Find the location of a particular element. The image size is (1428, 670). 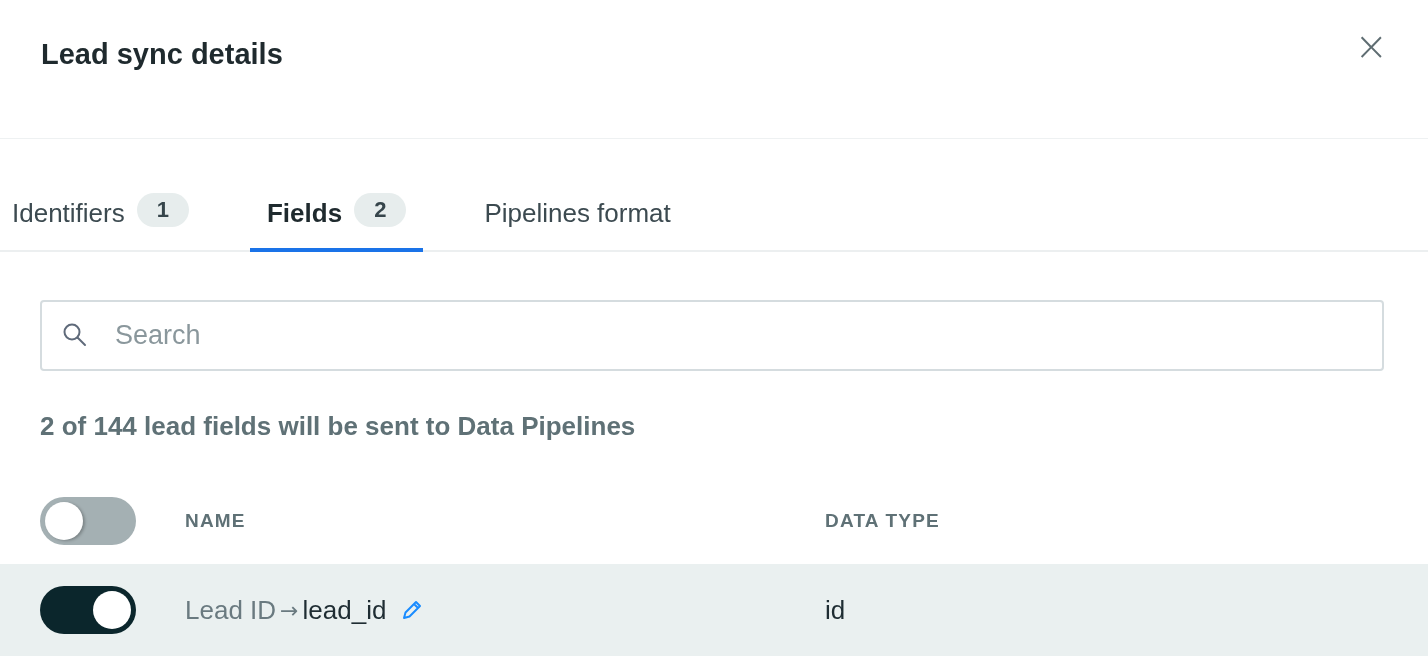

search-icon is located at coordinates (75, 335).